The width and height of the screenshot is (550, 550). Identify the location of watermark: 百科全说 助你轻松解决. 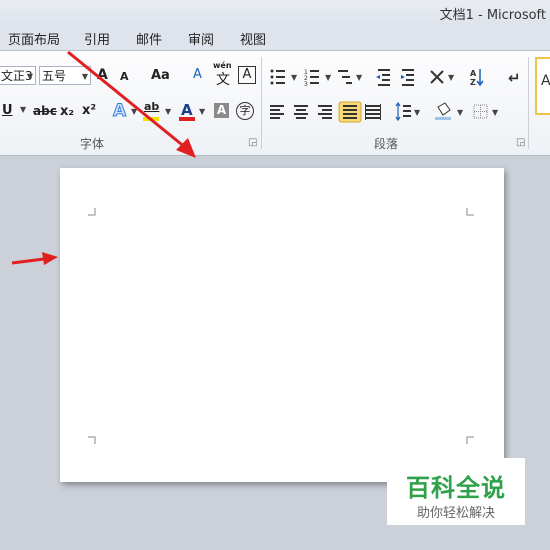
(456, 491).